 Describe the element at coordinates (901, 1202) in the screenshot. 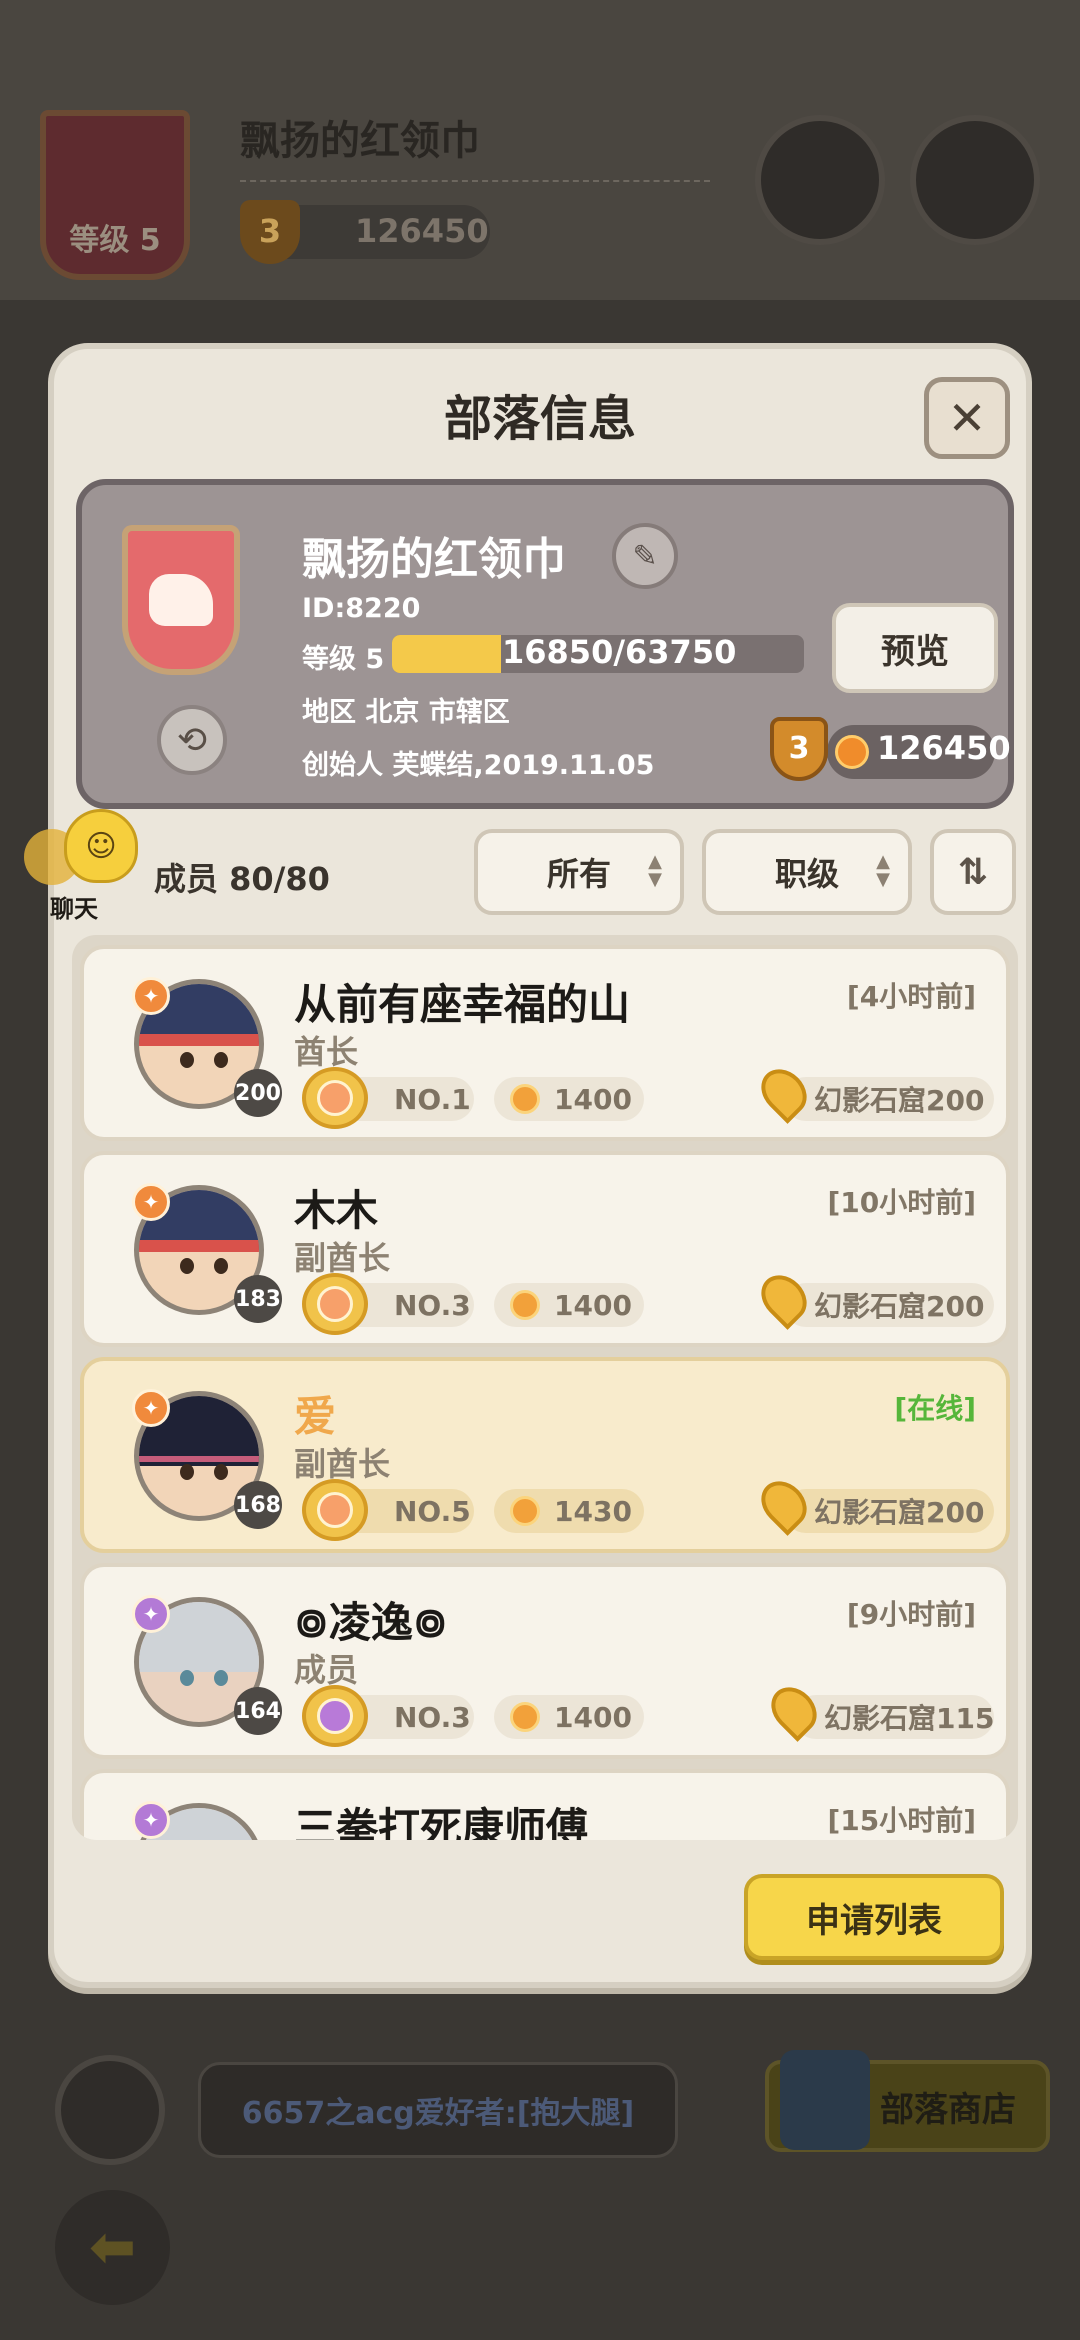

I see `member-last-seen: [10小时前]` at that location.